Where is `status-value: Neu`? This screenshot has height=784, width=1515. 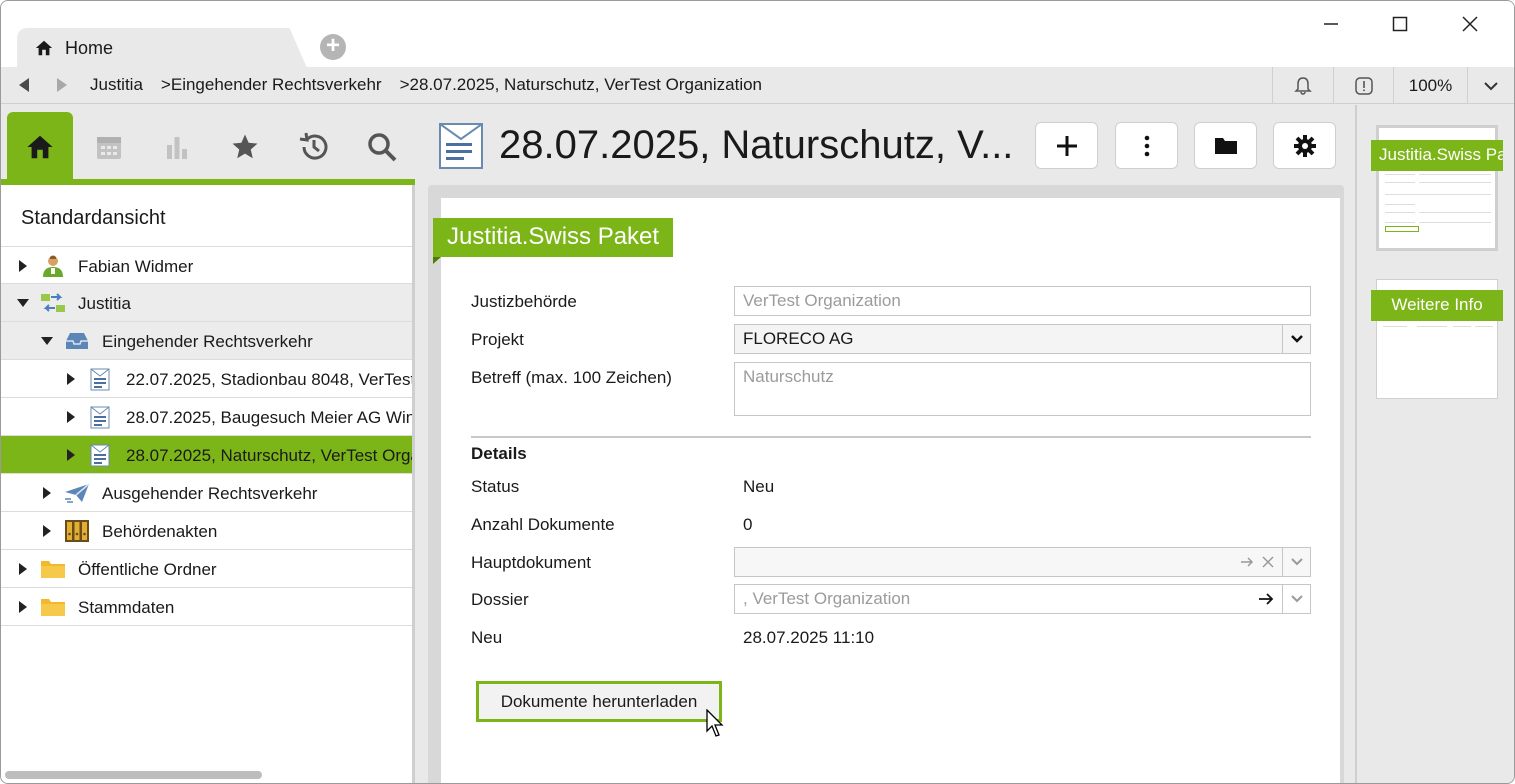
status-value: Neu is located at coordinates (759, 486).